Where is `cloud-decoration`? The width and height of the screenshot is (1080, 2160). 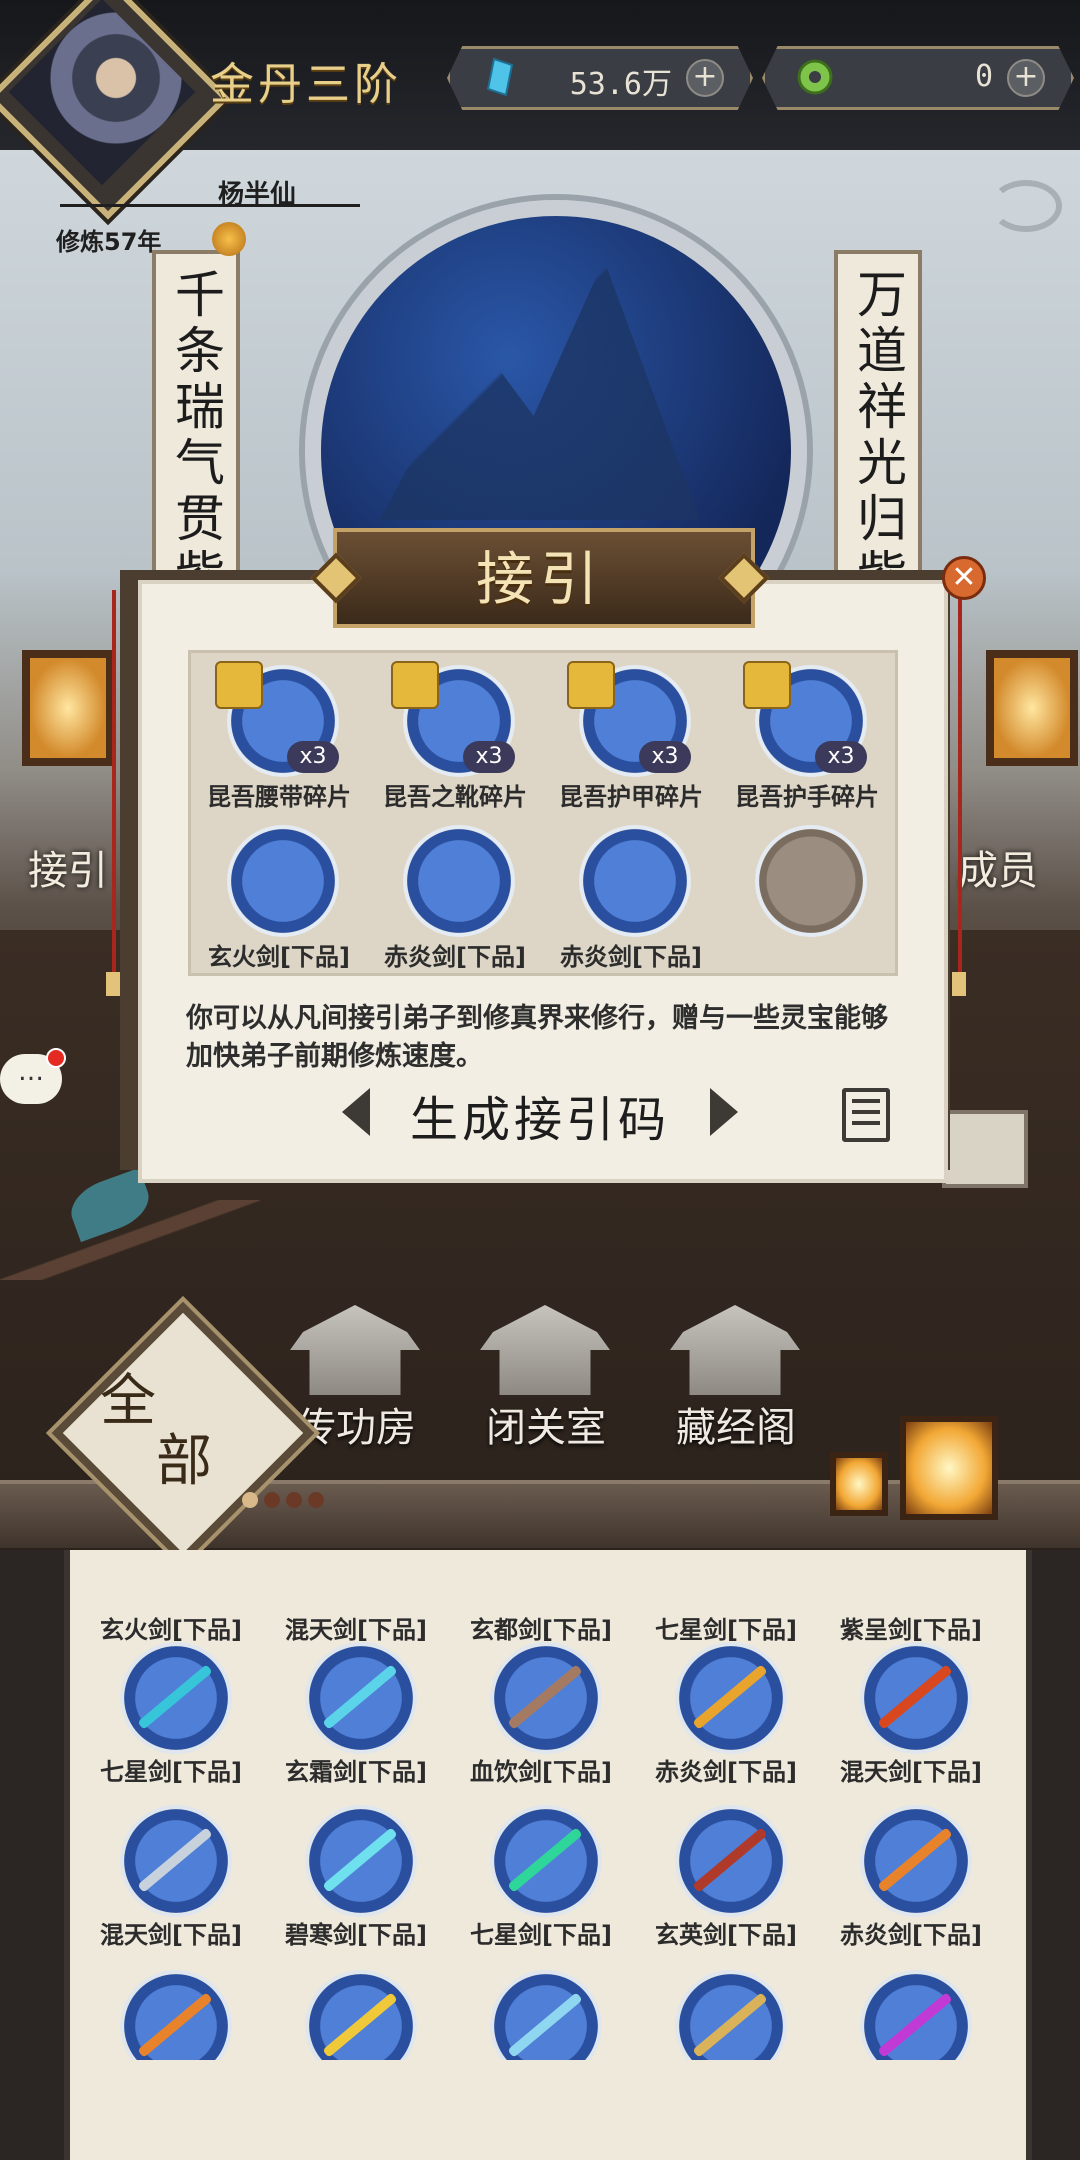
cloud-decoration is located at coordinates (1026, 206).